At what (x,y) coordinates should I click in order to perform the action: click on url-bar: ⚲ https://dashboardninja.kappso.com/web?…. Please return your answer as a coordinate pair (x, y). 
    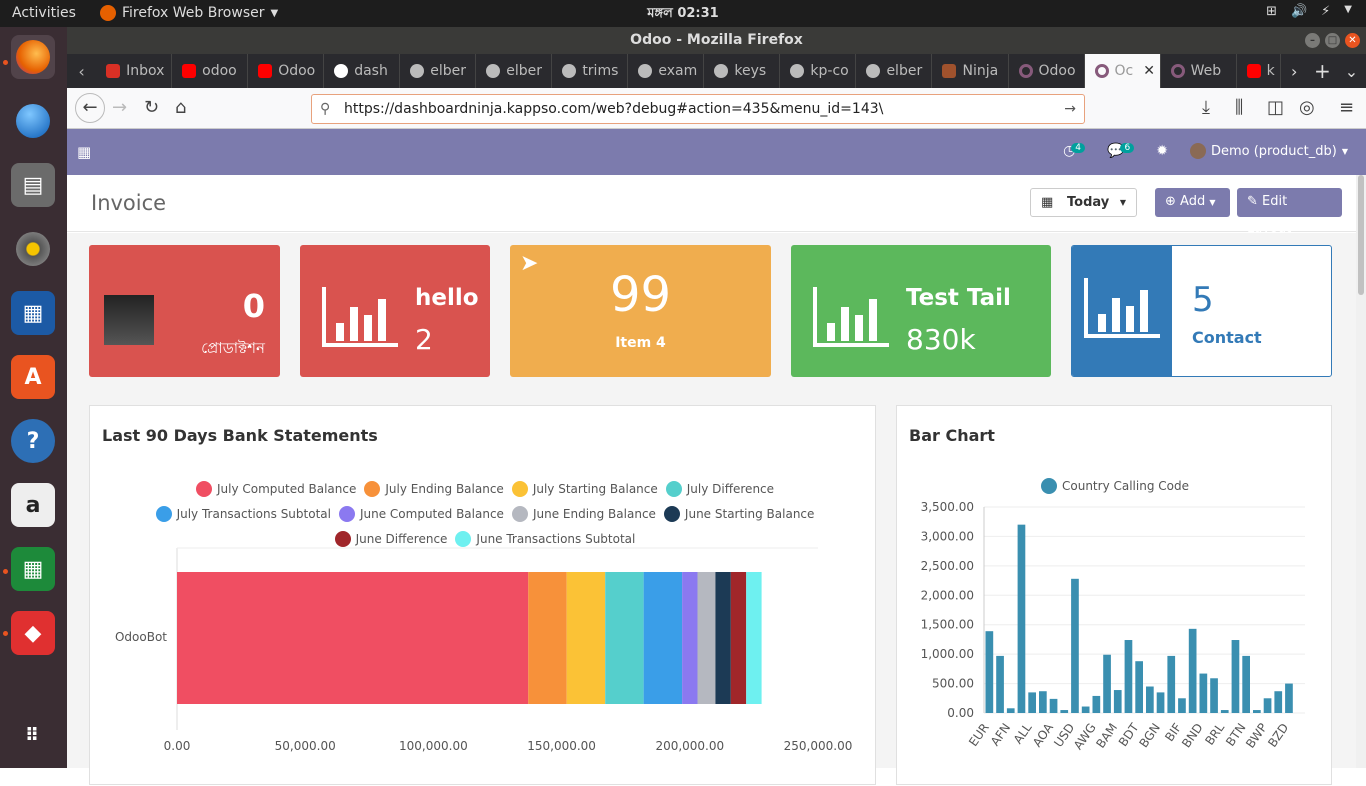
    Looking at the image, I should click on (698, 109).